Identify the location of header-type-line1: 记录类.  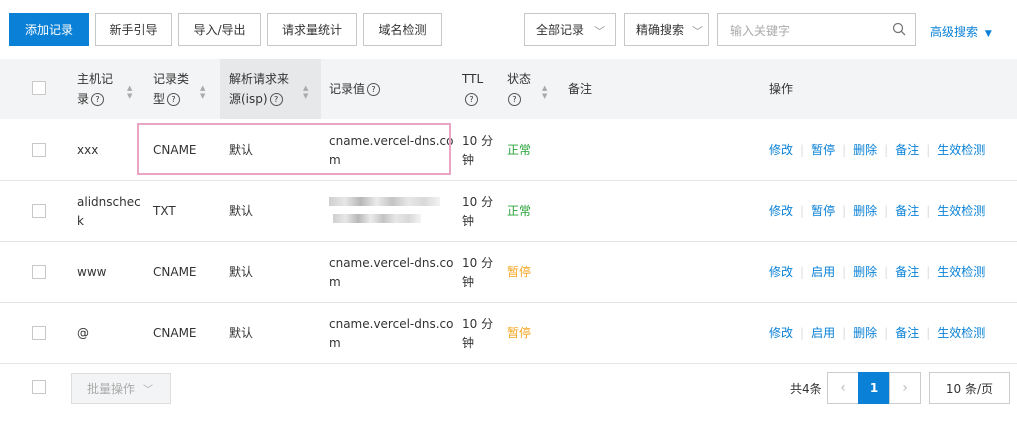
(171, 79).